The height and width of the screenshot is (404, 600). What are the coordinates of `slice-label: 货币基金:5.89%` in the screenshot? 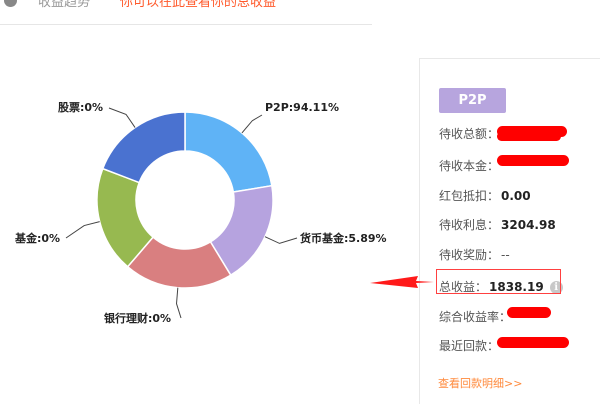 It's located at (343, 238).